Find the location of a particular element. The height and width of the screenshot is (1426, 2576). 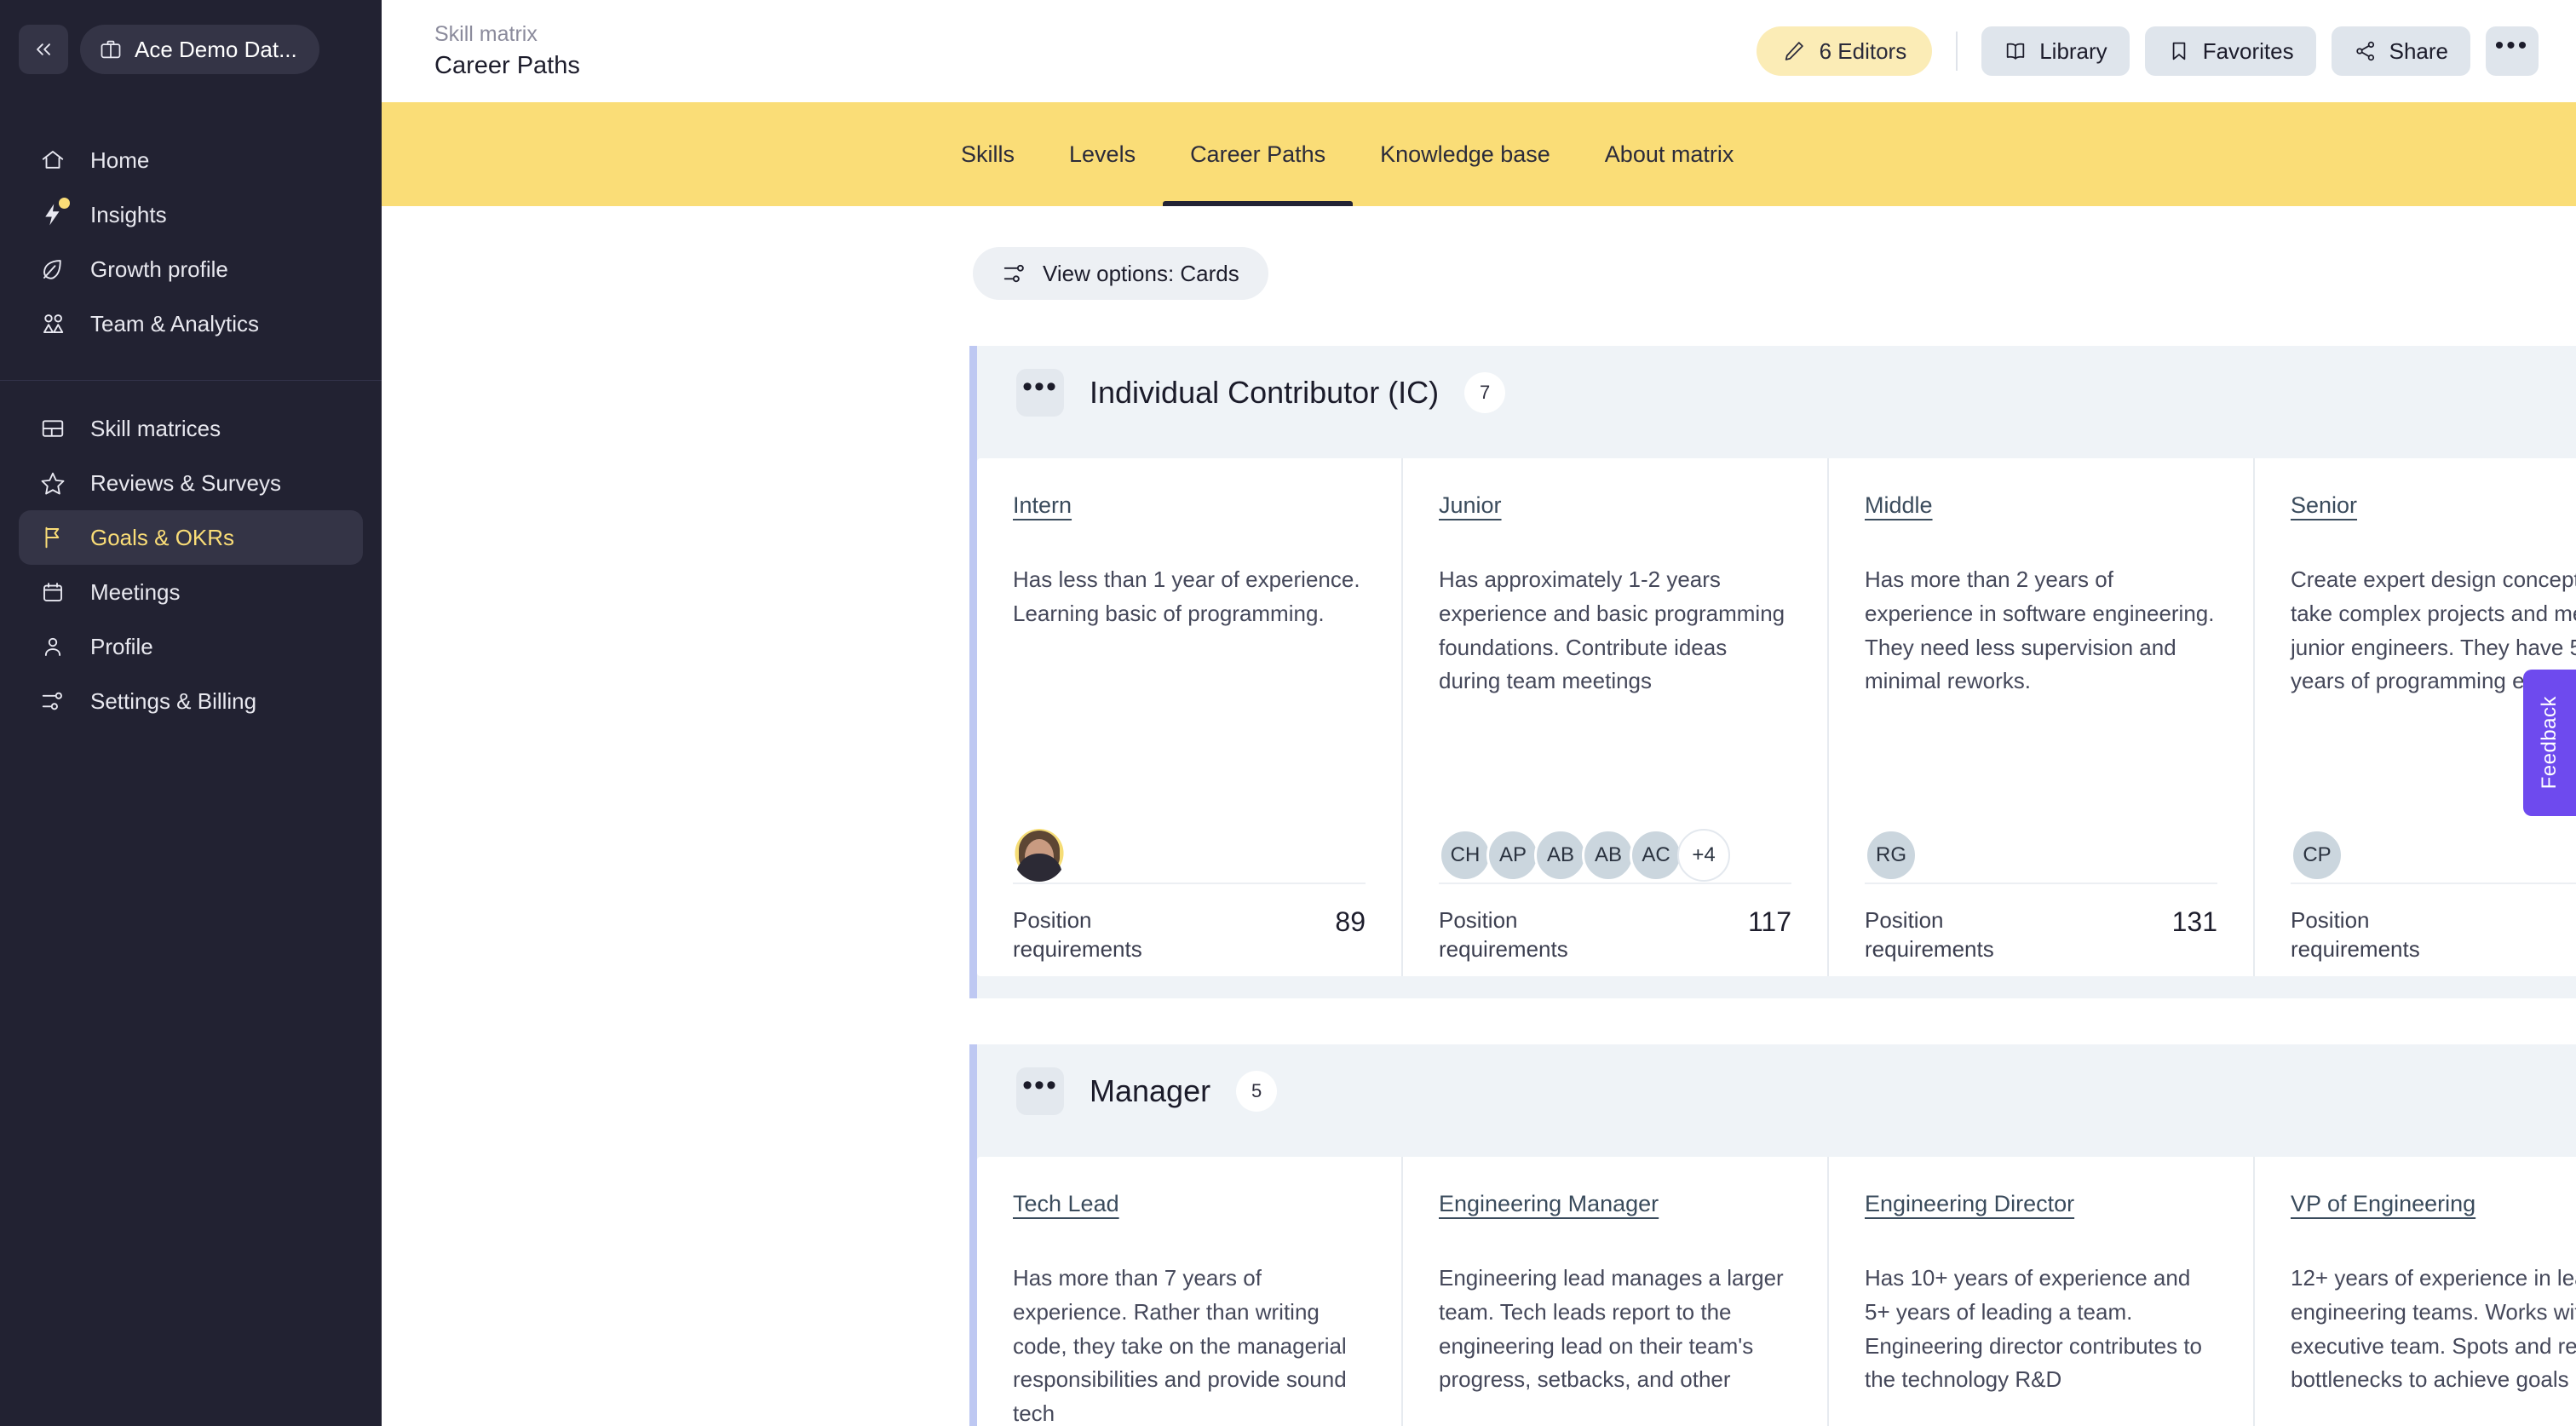

top-actions: 6 Editors Library Favorites Share ••• is located at coordinates (2148, 51).